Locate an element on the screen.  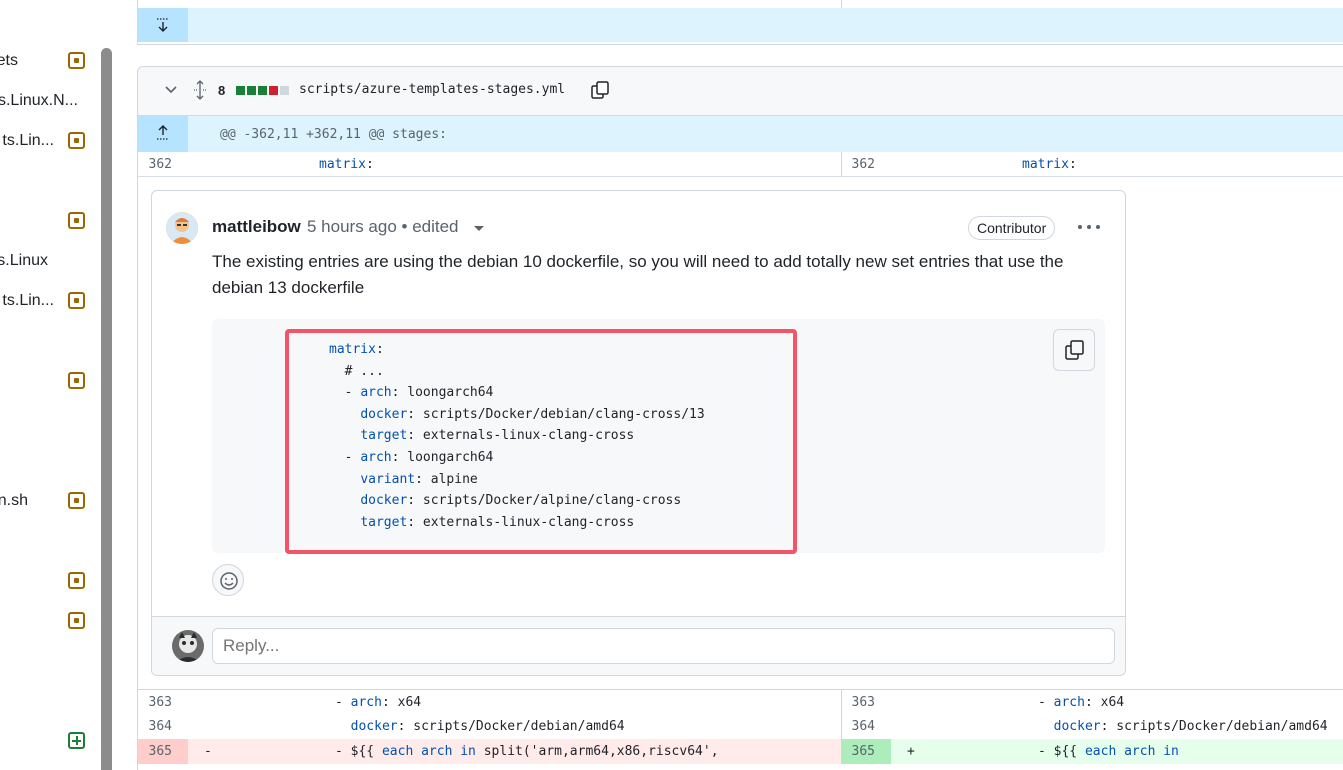
expand-down-button is located at coordinates (163, 25).